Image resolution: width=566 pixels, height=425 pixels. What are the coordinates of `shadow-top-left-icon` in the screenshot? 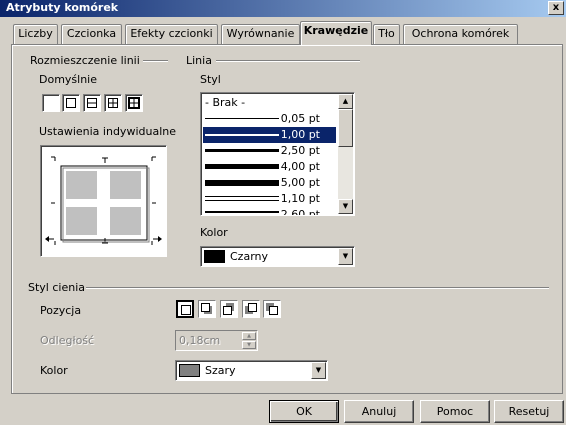 It's located at (272, 309).